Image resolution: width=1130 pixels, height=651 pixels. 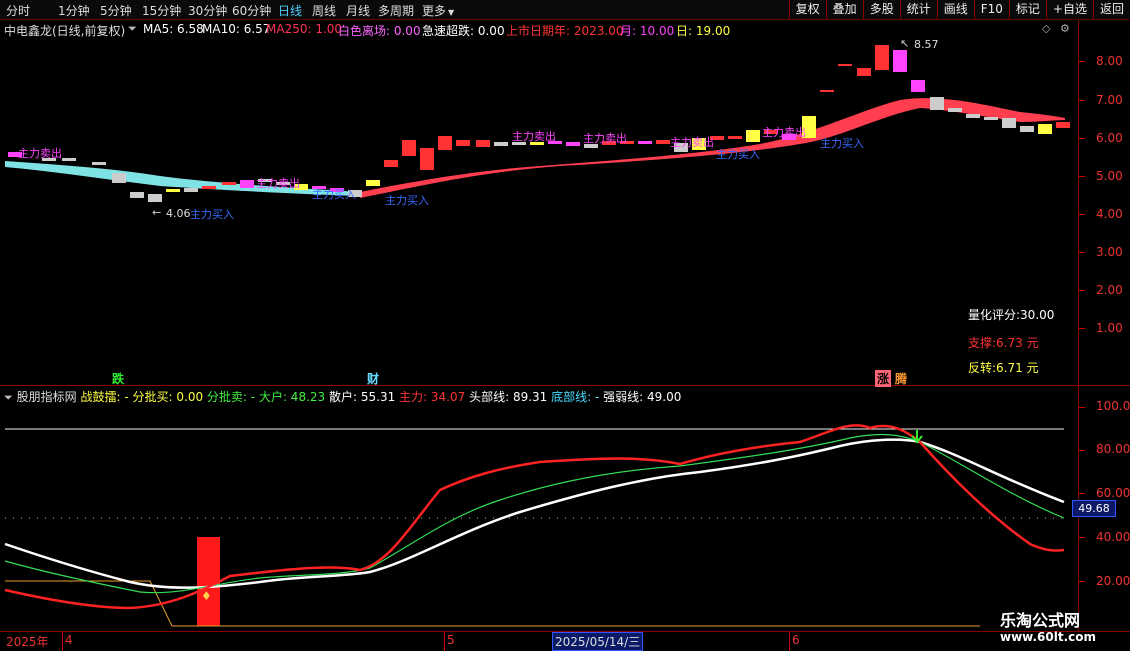 I want to click on button-back: 返回, so click(x=1111, y=9).